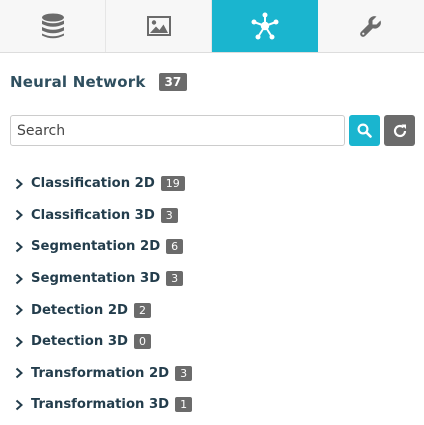 This screenshot has height=425, width=424. Describe the element at coordinates (214, 374) in the screenshot. I see `list-item: Transformation 2D 3` at that location.